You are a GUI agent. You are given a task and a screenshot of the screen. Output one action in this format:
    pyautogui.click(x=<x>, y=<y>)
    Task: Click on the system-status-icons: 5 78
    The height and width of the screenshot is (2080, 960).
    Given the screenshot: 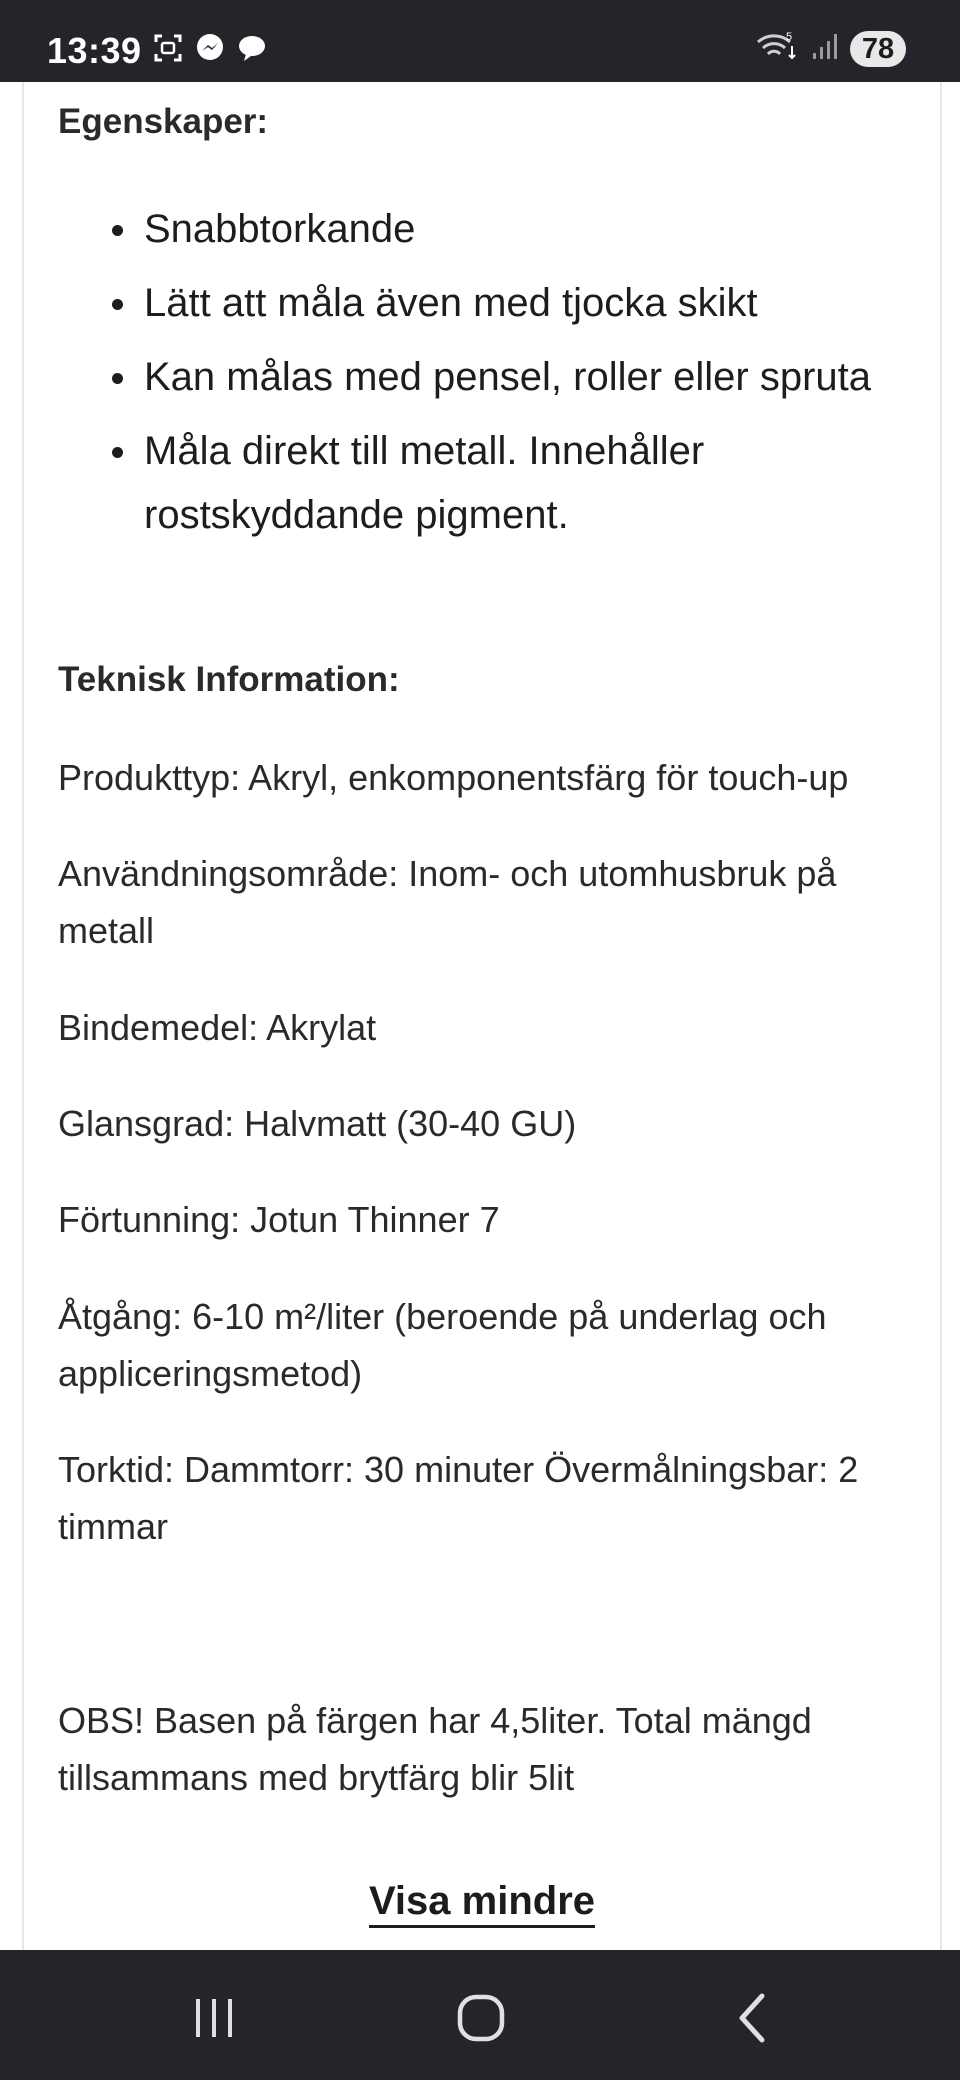 What is the action you would take?
    pyautogui.click(x=831, y=48)
    